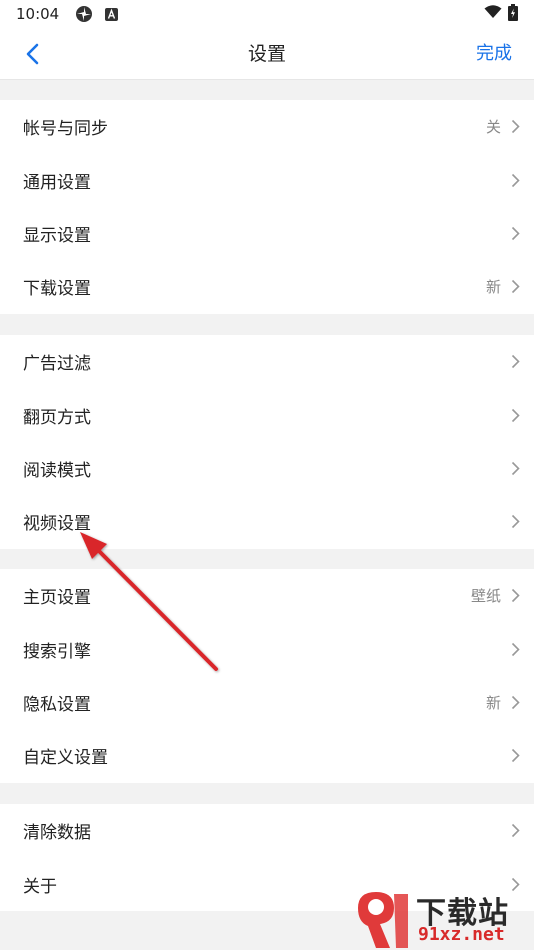 This screenshot has width=534, height=950. What do you see at coordinates (267, 755) in the screenshot?
I see `setting-row-custom: 自定义设置` at bounding box center [267, 755].